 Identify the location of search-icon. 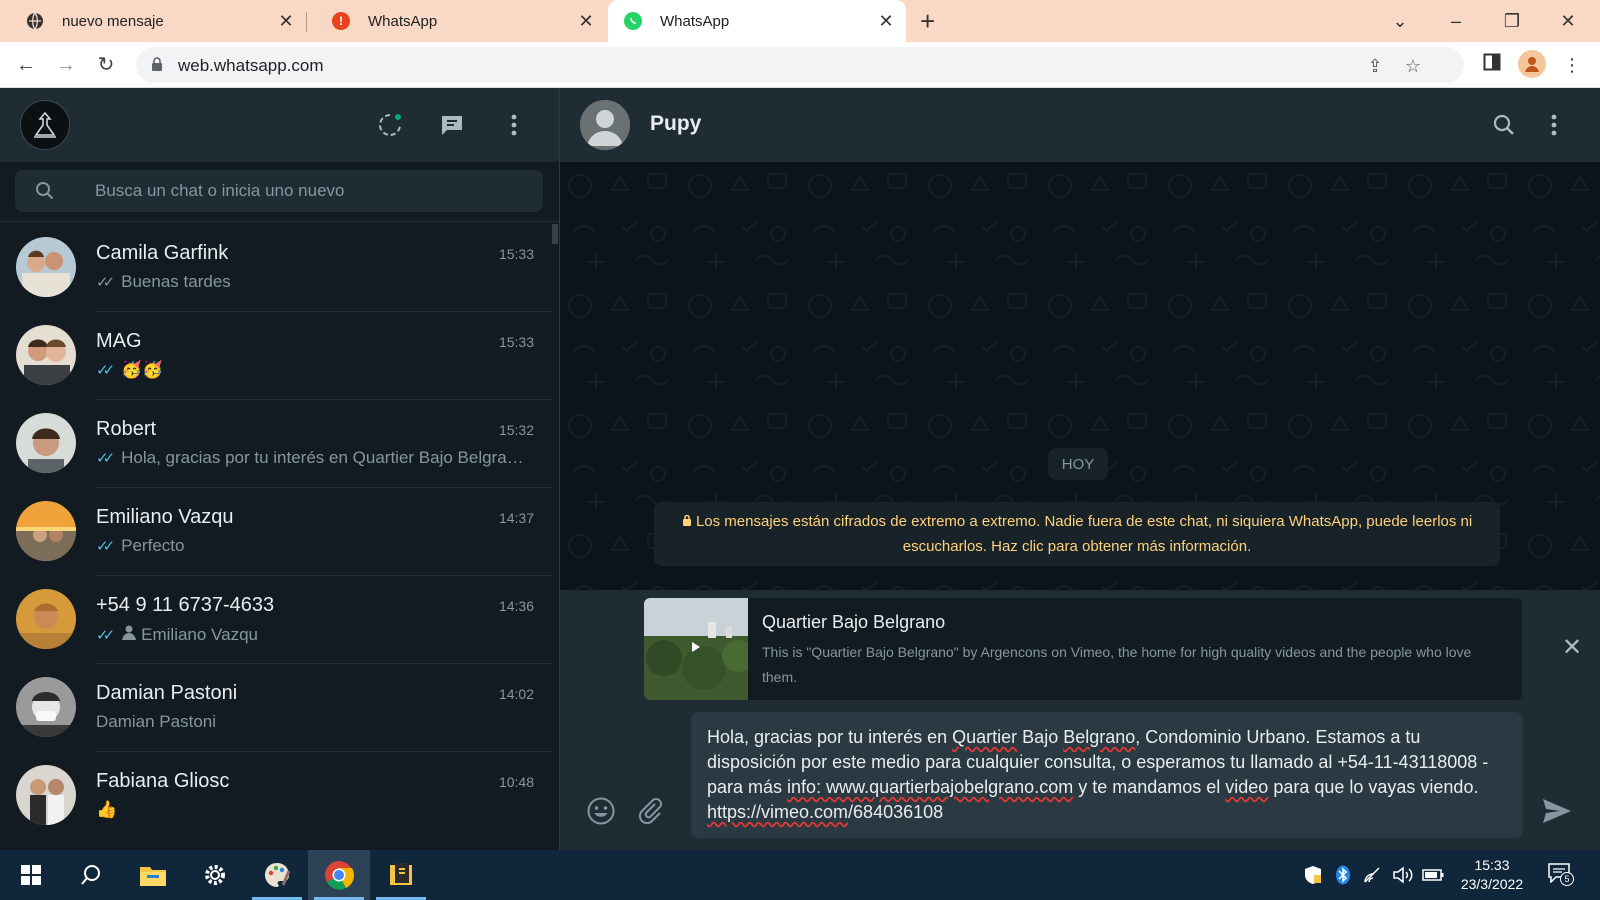
(45, 193).